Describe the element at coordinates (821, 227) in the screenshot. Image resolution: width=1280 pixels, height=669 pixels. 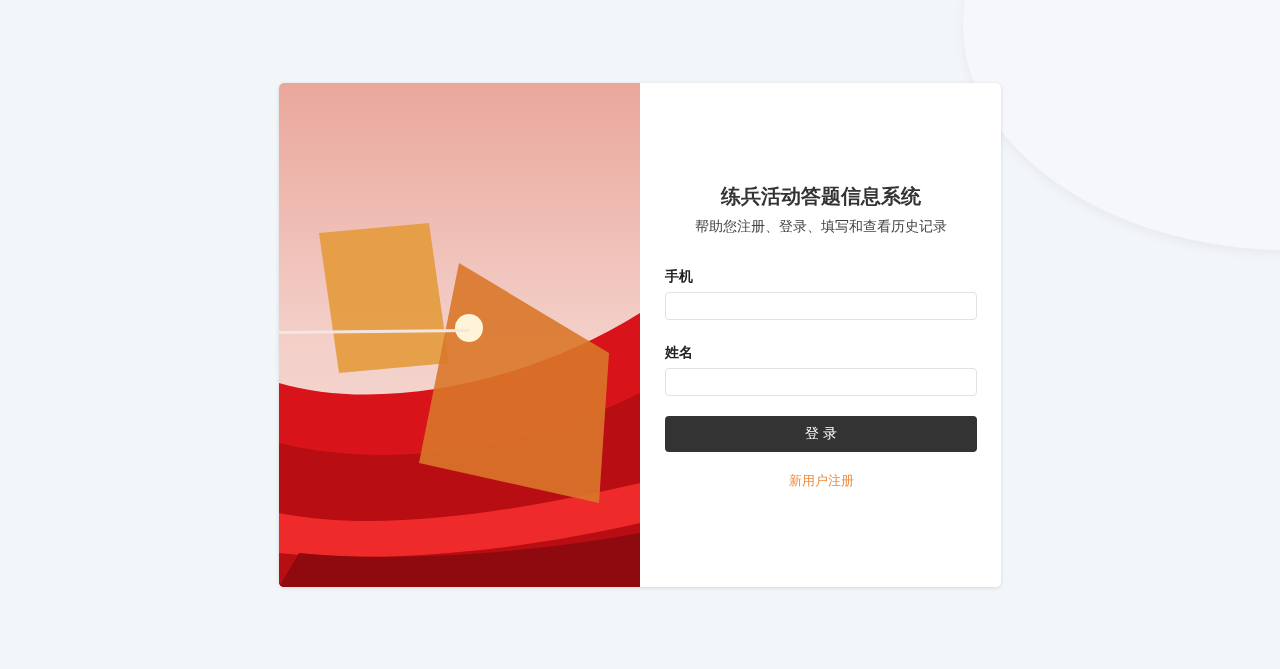
I see `app-subtitle: 帮助您注册、登录、填写和查看历史记录` at that location.